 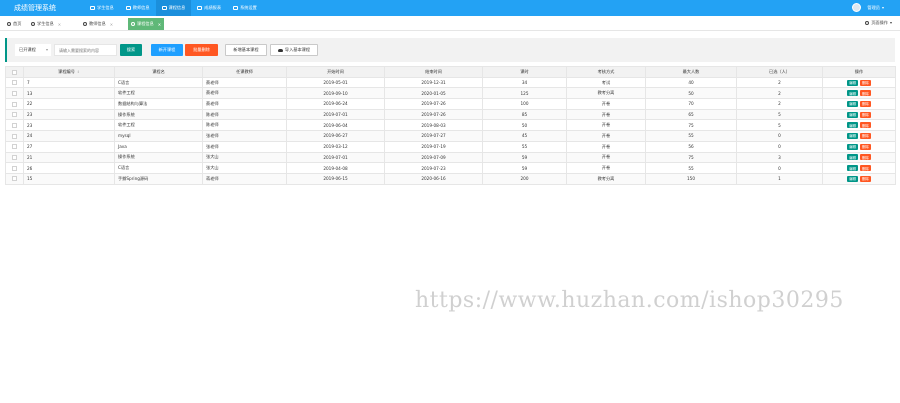 I want to click on table-cell: Java, so click(x=158, y=146).